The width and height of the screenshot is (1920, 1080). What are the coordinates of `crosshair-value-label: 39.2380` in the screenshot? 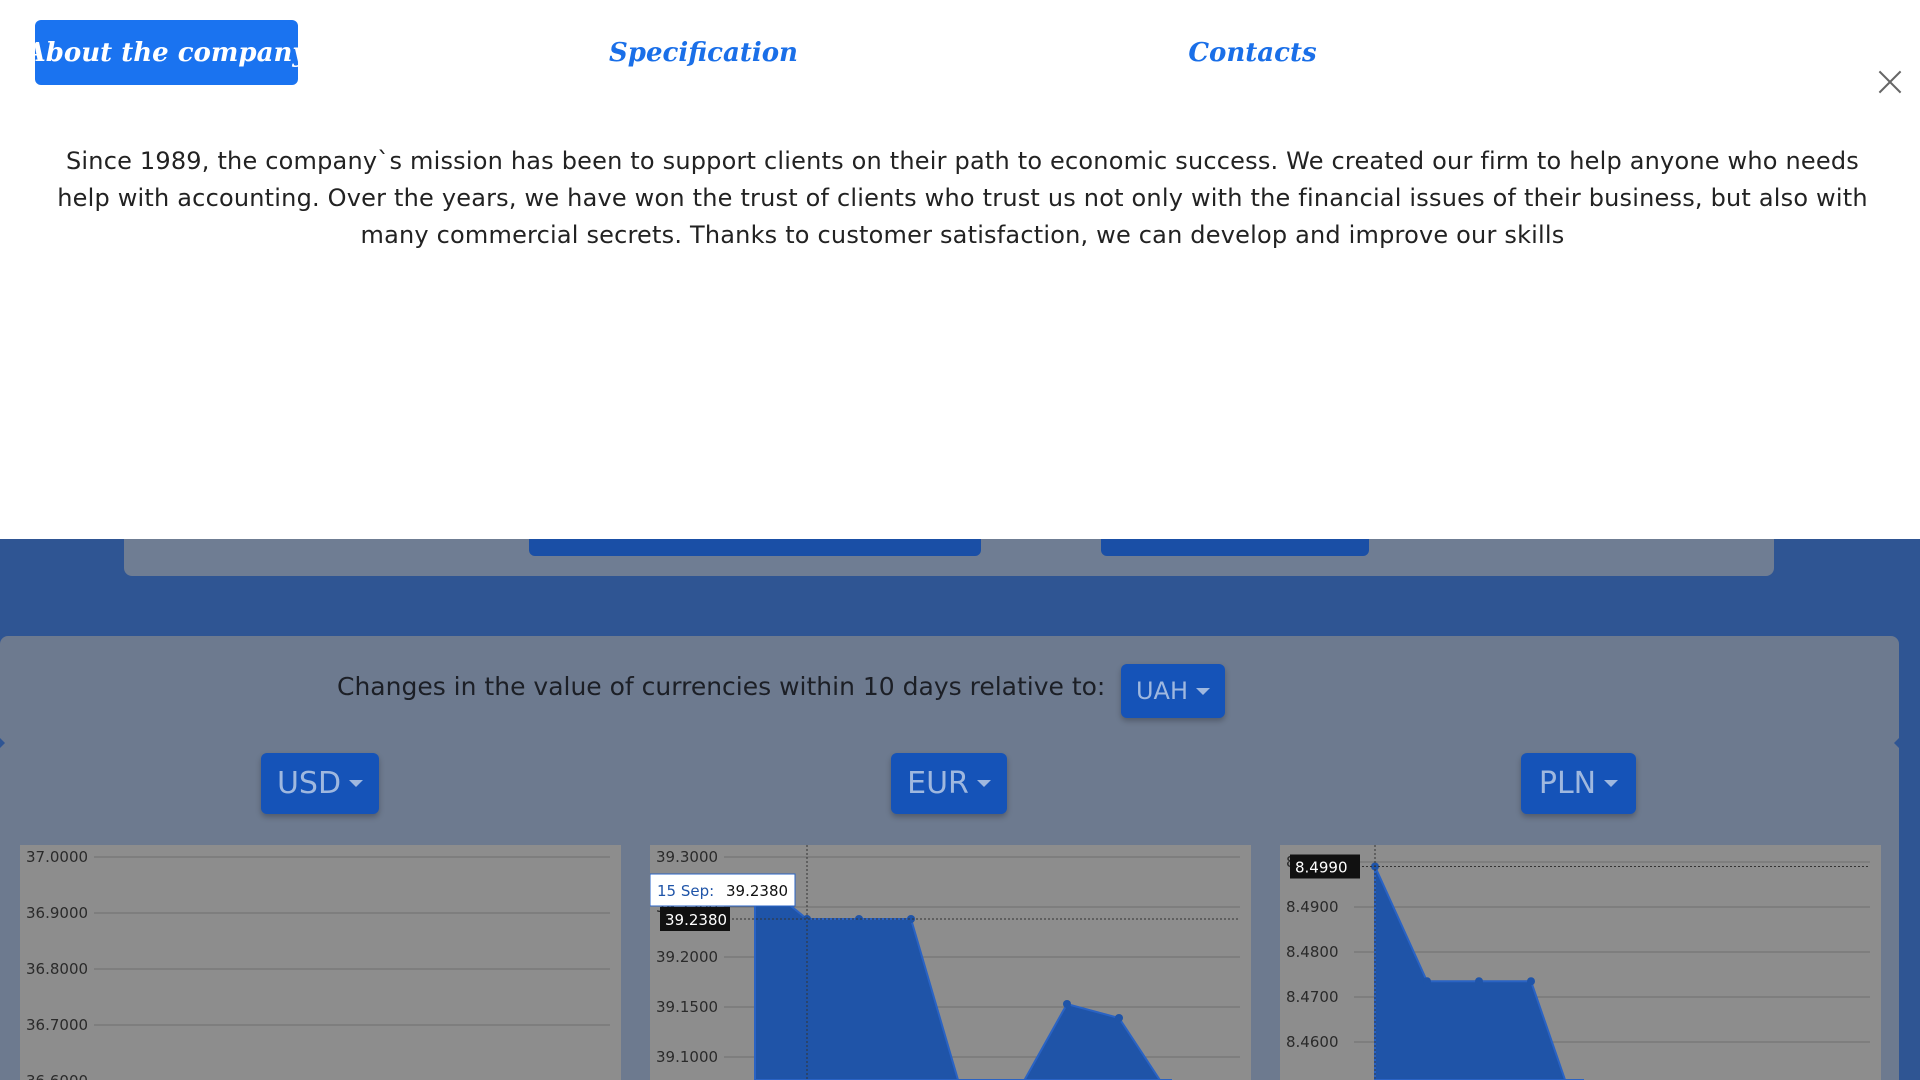 It's located at (696, 920).